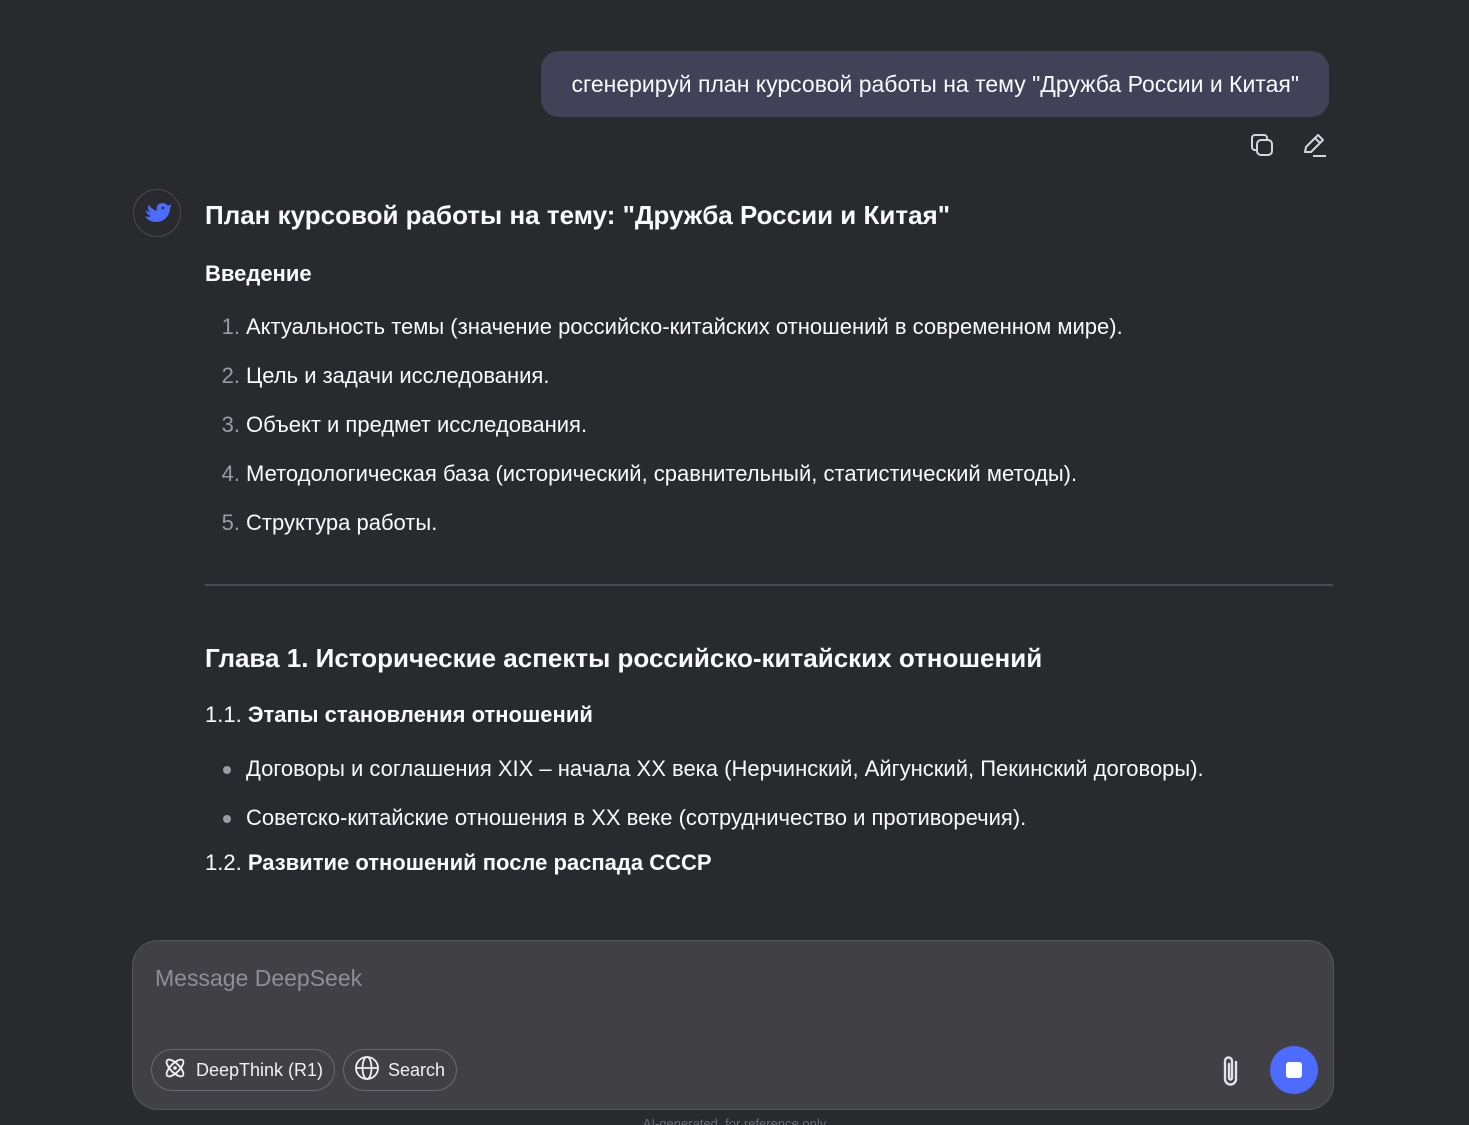 This screenshot has width=1469, height=1125. Describe the element at coordinates (342, 522) in the screenshot. I see `list-text: Структура работы.` at that location.